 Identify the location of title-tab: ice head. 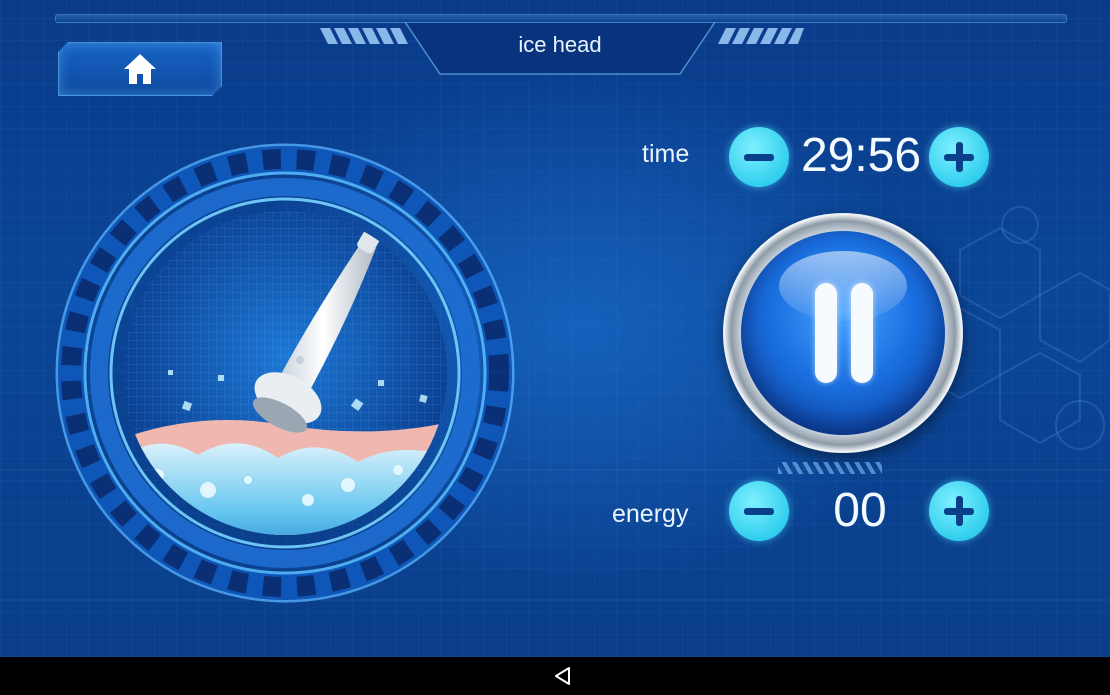
(560, 49).